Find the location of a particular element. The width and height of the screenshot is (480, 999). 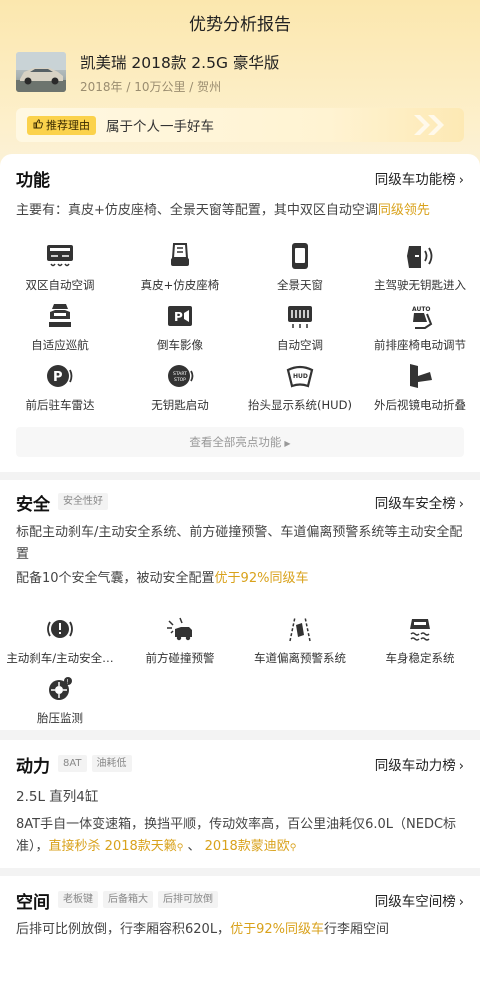

reason-text: 属于个人一手好车 is located at coordinates (160, 127).